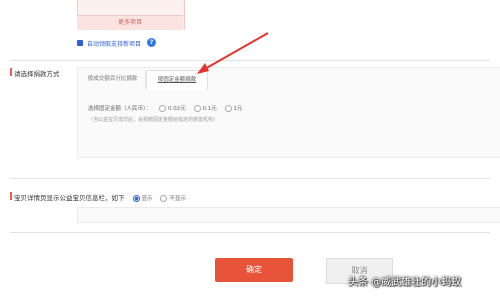 This screenshot has height=300, width=500. I want to click on watermark: 头条 @威武雄壮的小蚂蚁, so click(405, 282).